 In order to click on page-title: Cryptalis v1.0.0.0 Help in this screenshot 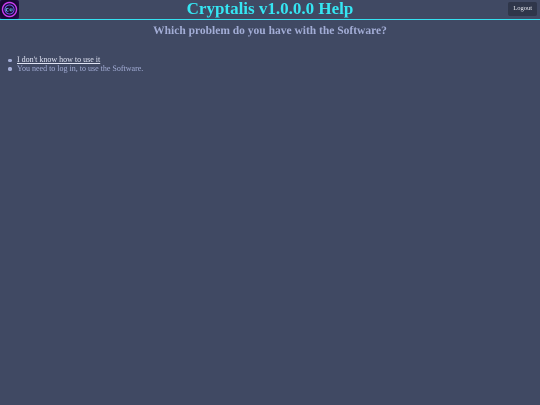, I will do `click(270, 9)`.